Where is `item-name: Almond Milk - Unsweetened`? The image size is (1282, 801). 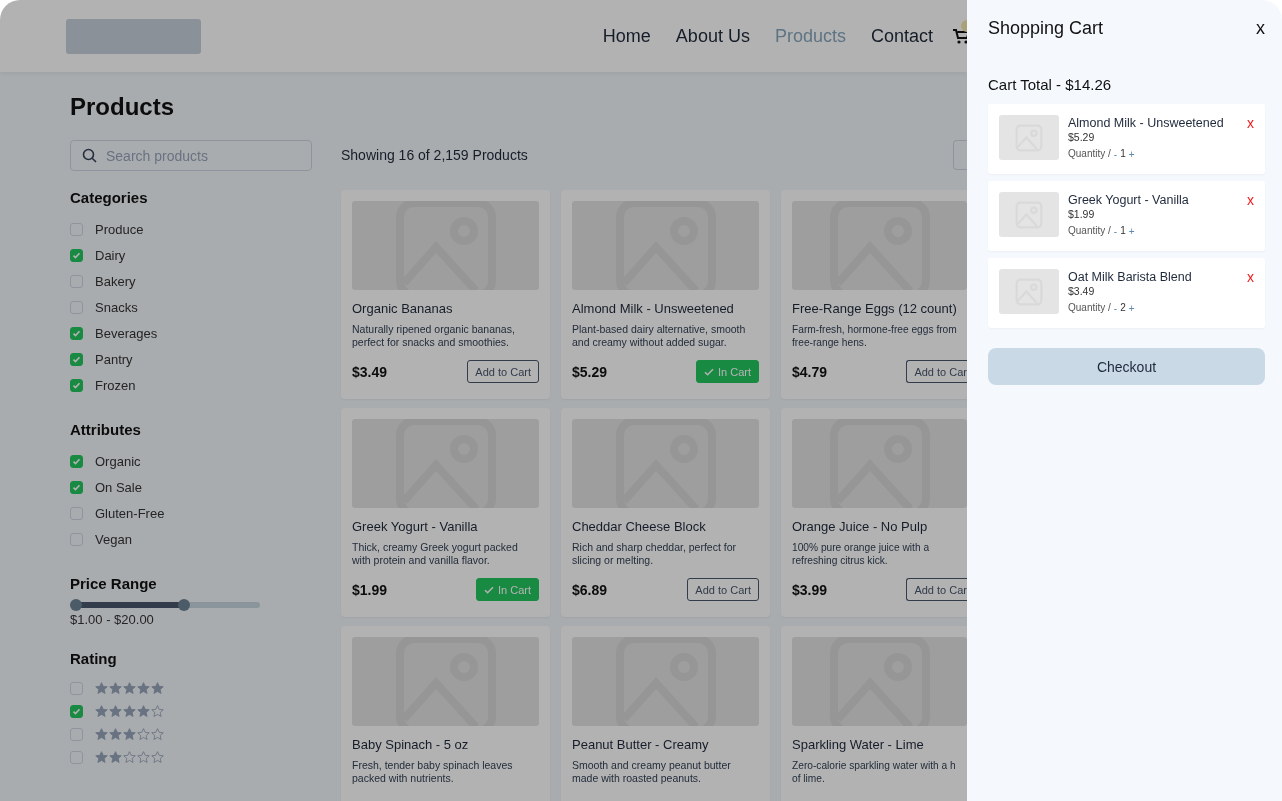
item-name: Almond Milk - Unsweetened is located at coordinates (1146, 123).